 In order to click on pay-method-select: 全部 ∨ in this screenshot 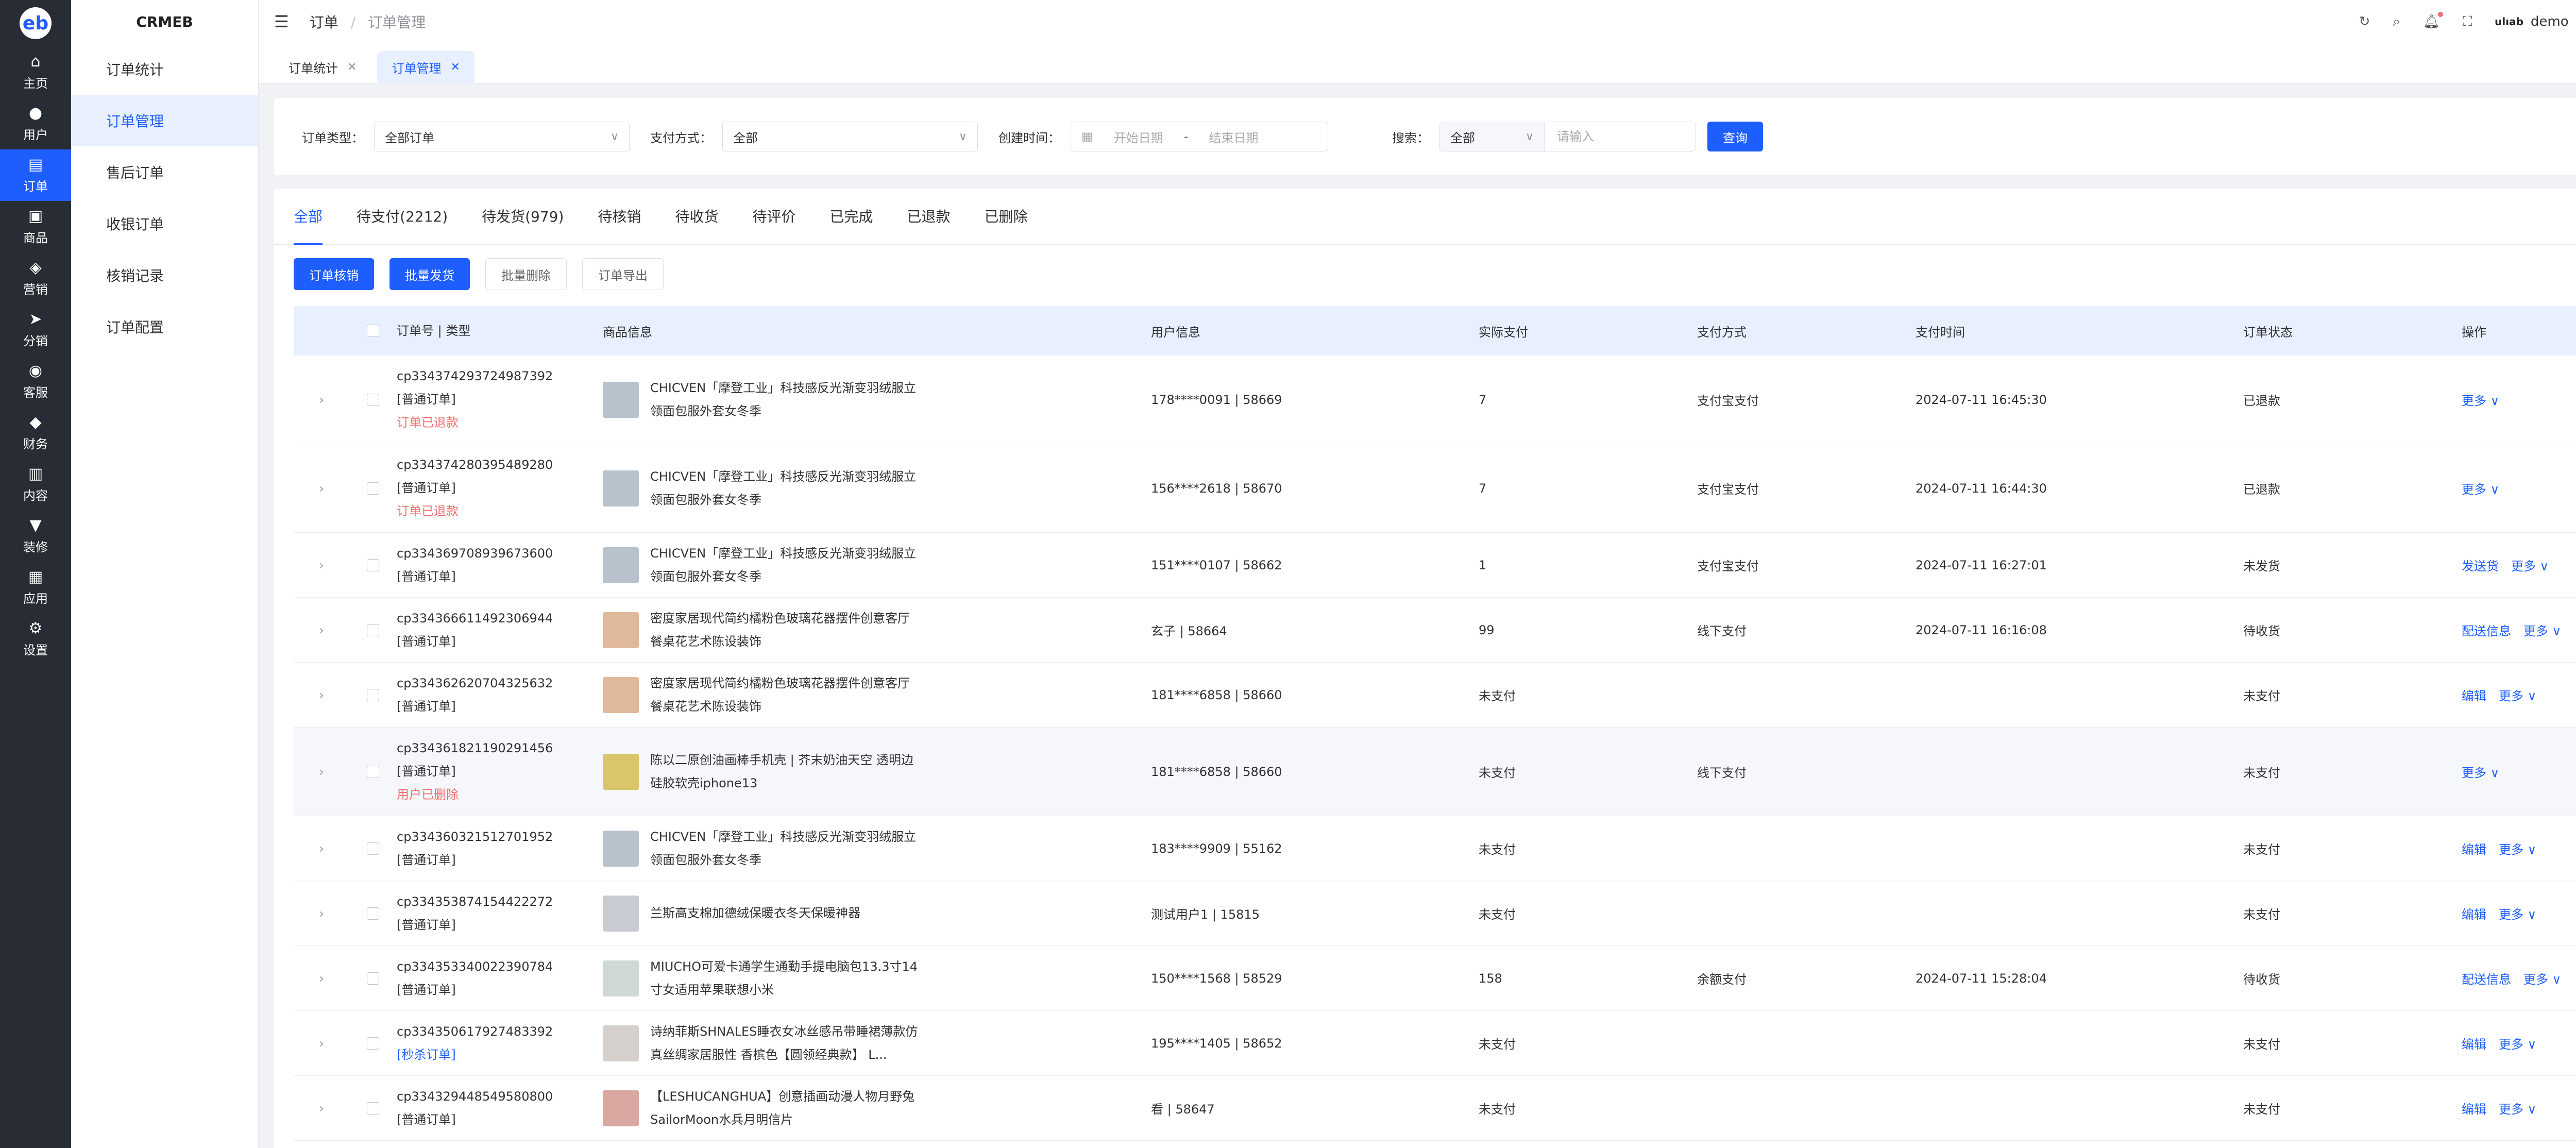, I will do `click(850, 136)`.